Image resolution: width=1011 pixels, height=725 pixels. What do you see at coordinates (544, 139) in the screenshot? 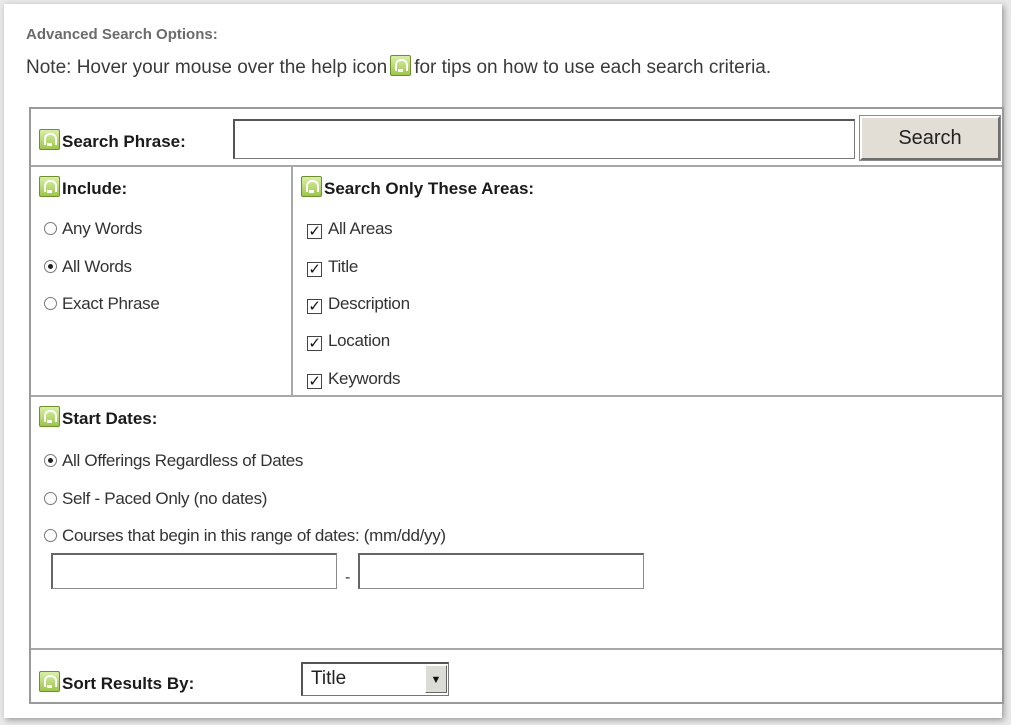
I see `search-phrase-input` at bounding box center [544, 139].